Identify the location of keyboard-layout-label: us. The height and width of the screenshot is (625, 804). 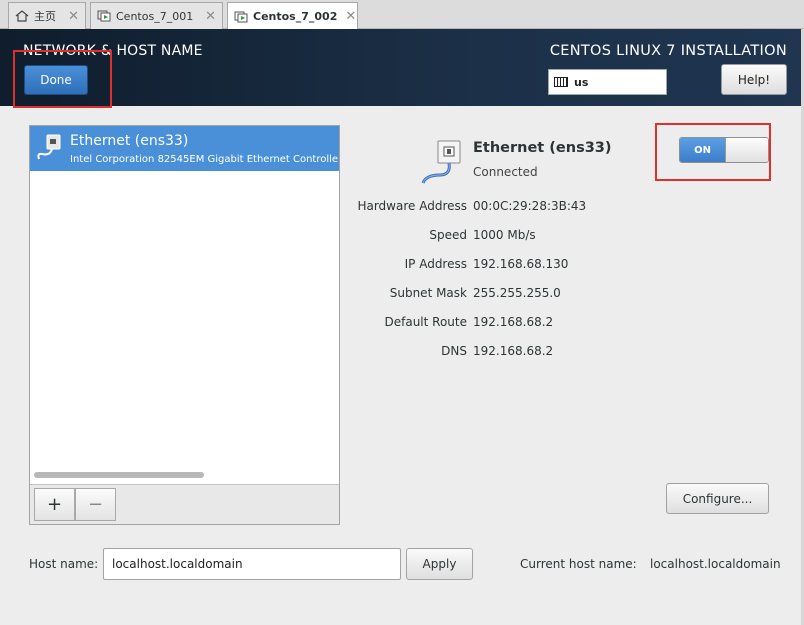
(581, 82).